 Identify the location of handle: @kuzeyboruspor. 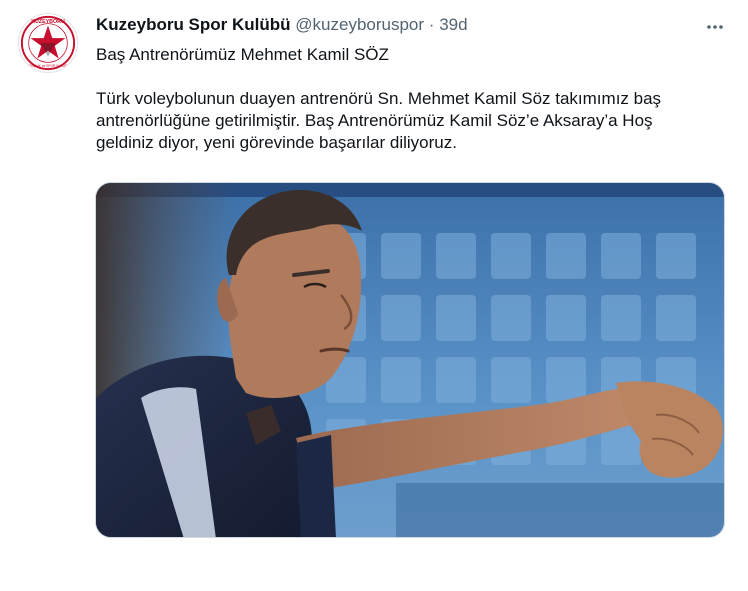
(359, 24).